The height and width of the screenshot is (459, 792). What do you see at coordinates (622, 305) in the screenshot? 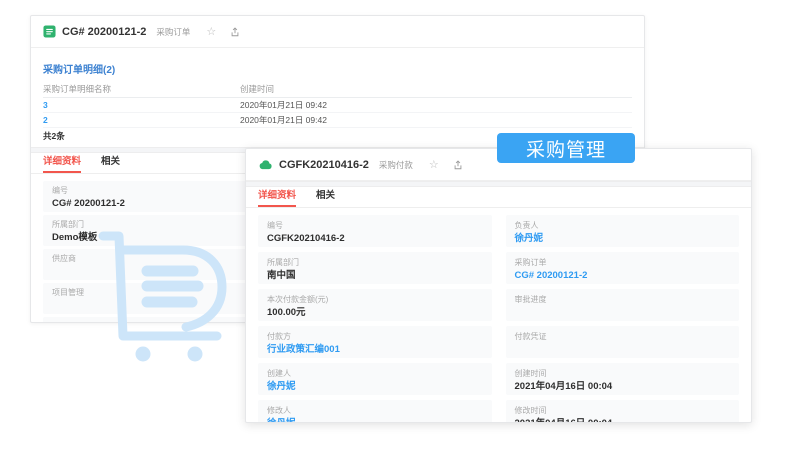
I see `field-row: 审批进度` at bounding box center [622, 305].